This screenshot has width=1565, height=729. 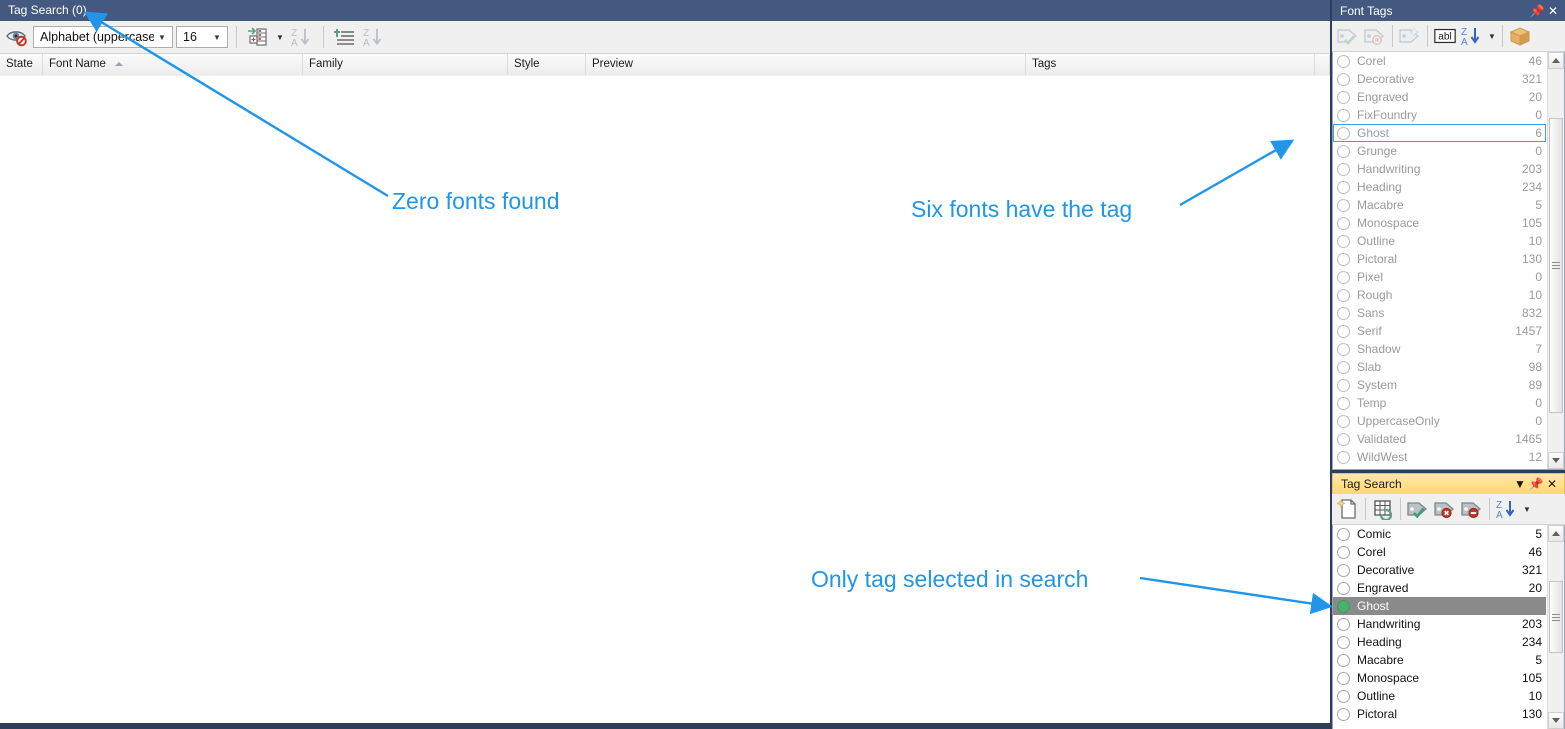 I want to click on pin-icon: 📌, so click(x=1536, y=484).